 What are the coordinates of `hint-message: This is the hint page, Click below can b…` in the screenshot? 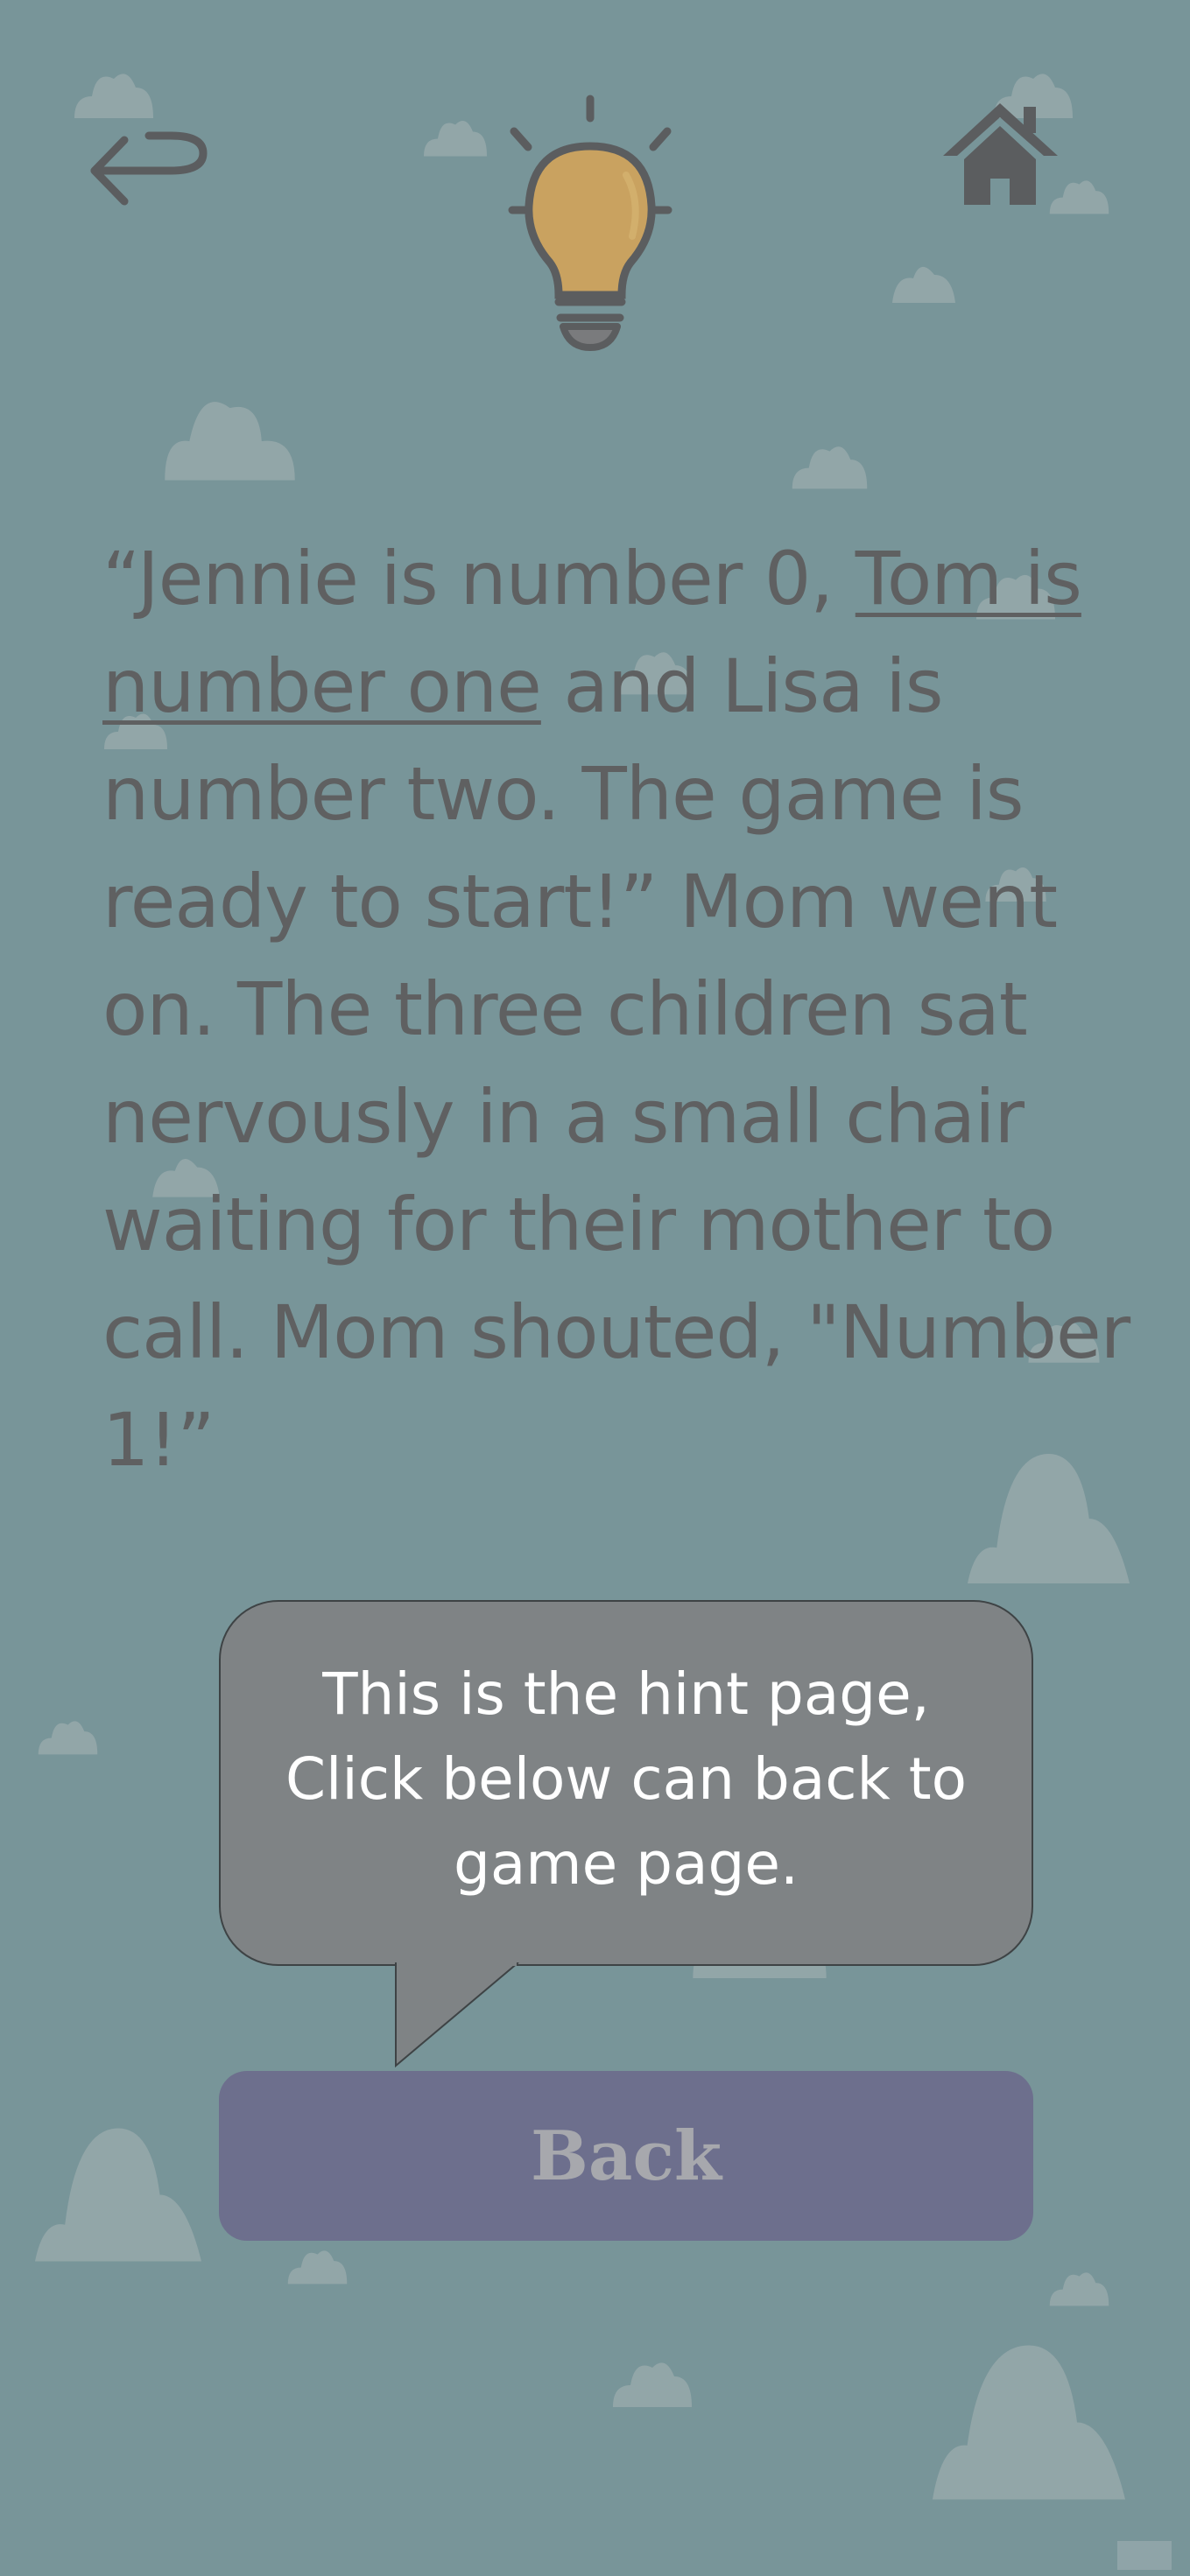 It's located at (626, 1779).